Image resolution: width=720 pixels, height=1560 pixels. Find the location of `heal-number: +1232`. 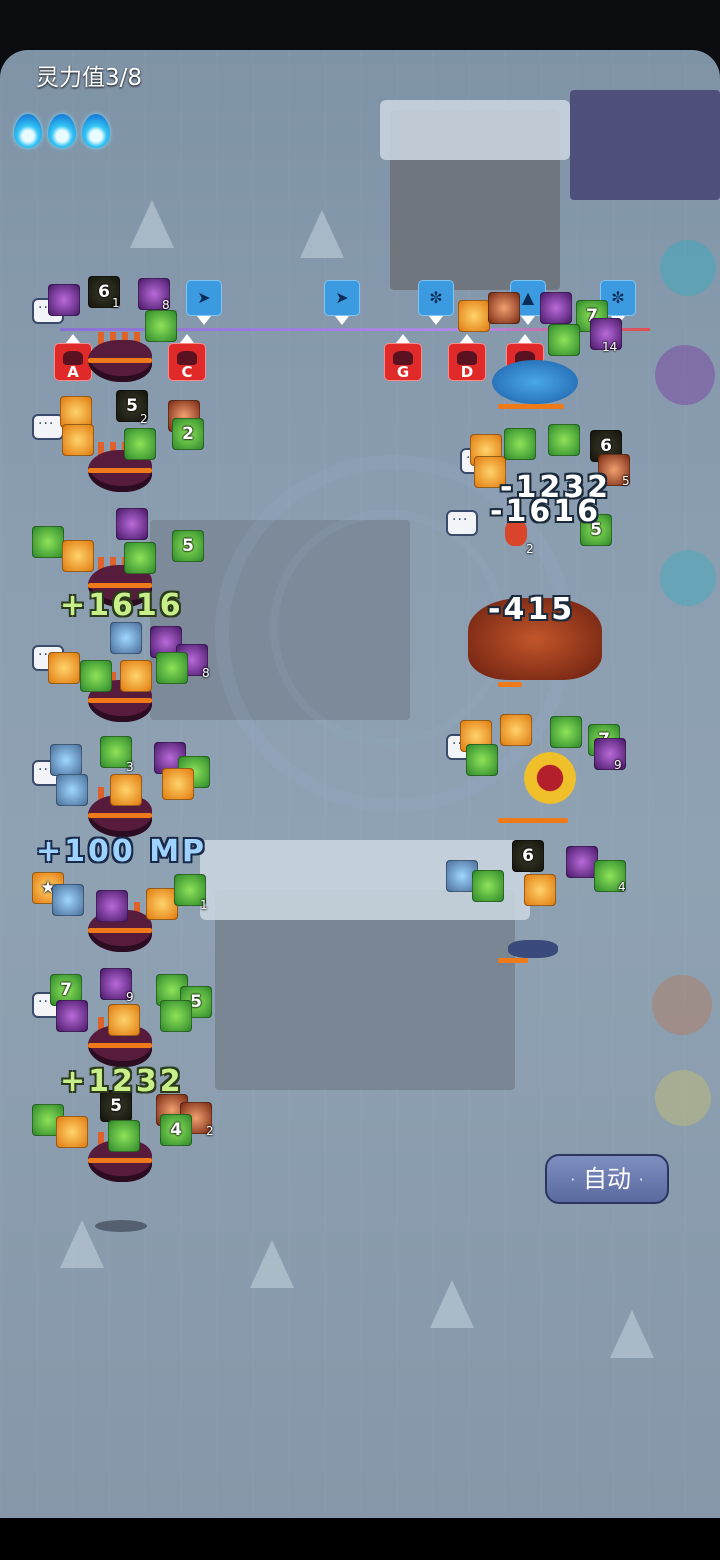

heal-number: +1232 is located at coordinates (122, 1081).